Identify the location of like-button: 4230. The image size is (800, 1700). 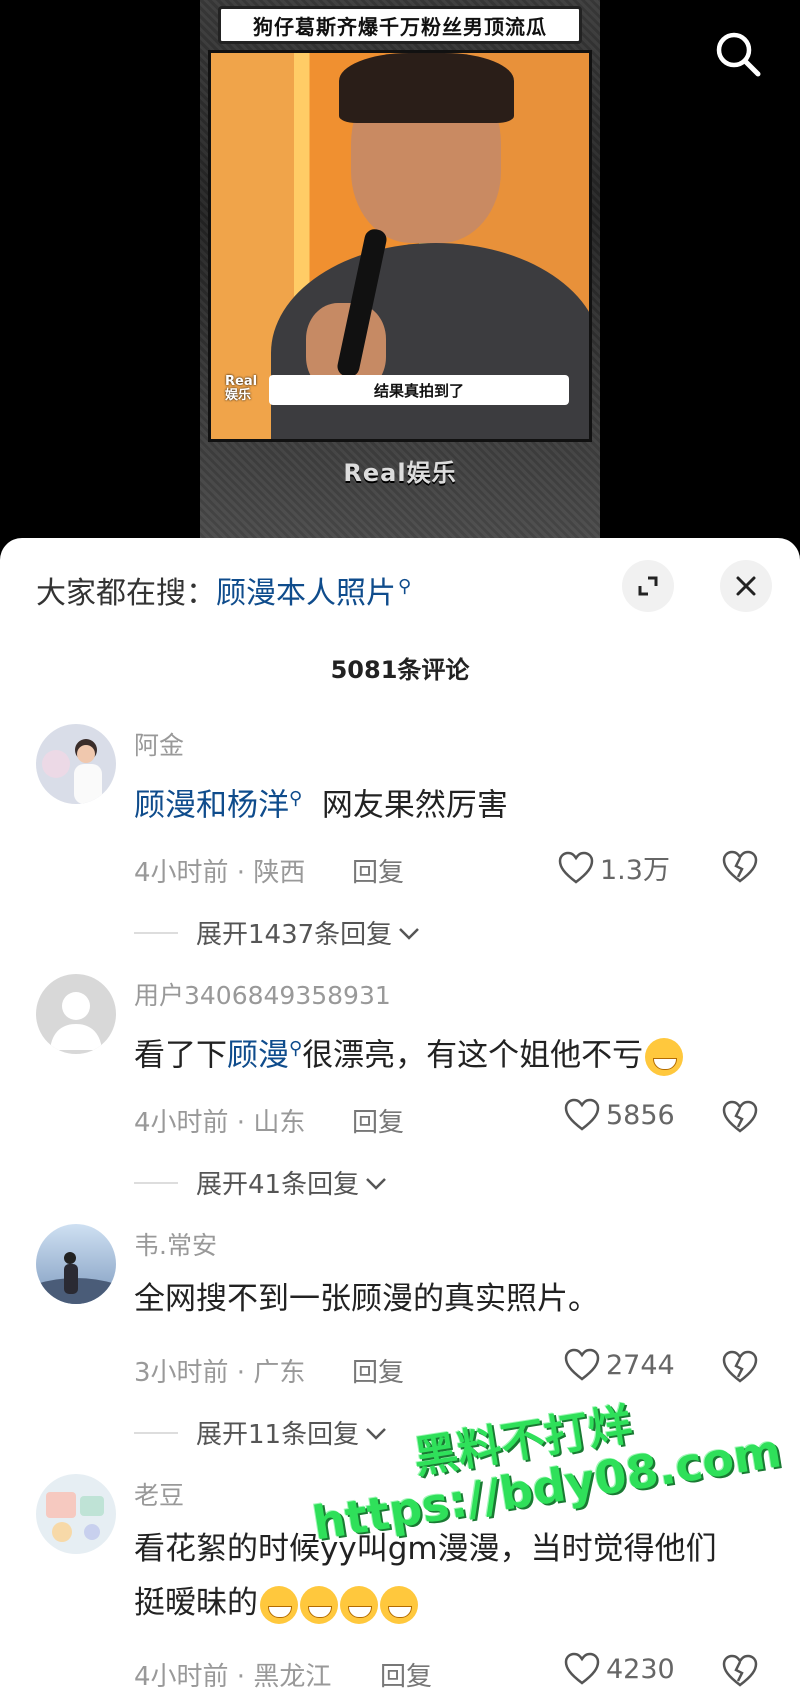
(619, 1669).